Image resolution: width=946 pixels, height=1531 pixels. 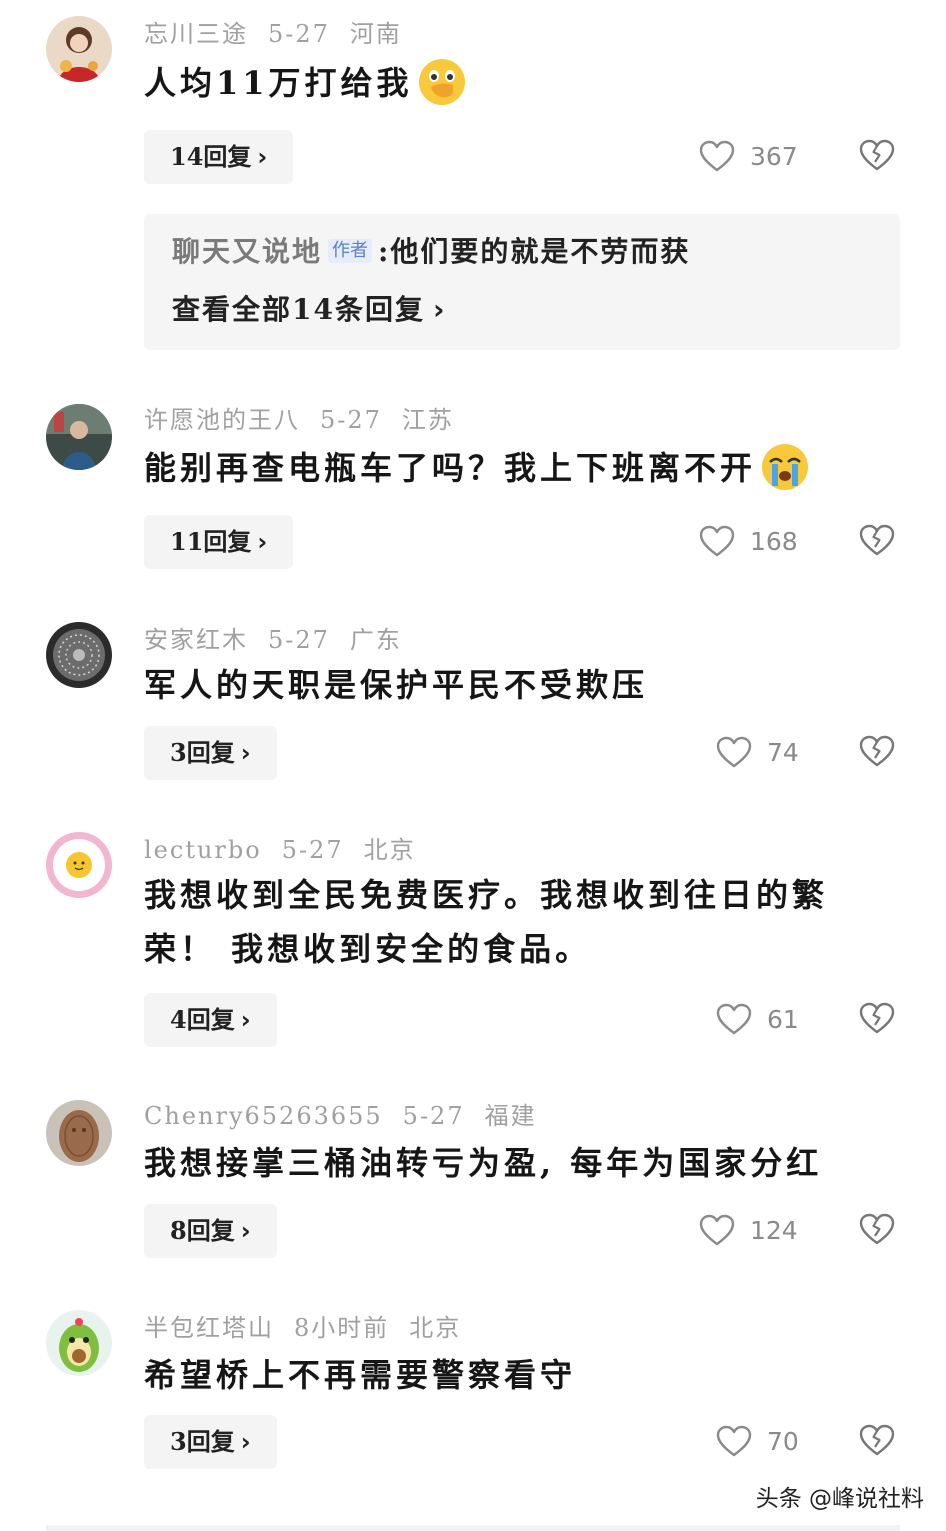 I want to click on comment-text-line: 荣！ 我想收到安全的食品。, so click(x=368, y=949).